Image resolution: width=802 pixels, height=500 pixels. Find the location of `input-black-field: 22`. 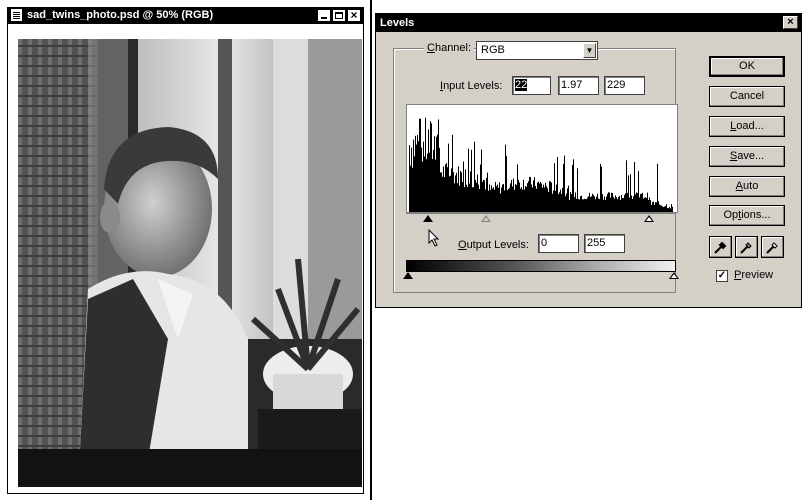

input-black-field: 22 is located at coordinates (531, 85).